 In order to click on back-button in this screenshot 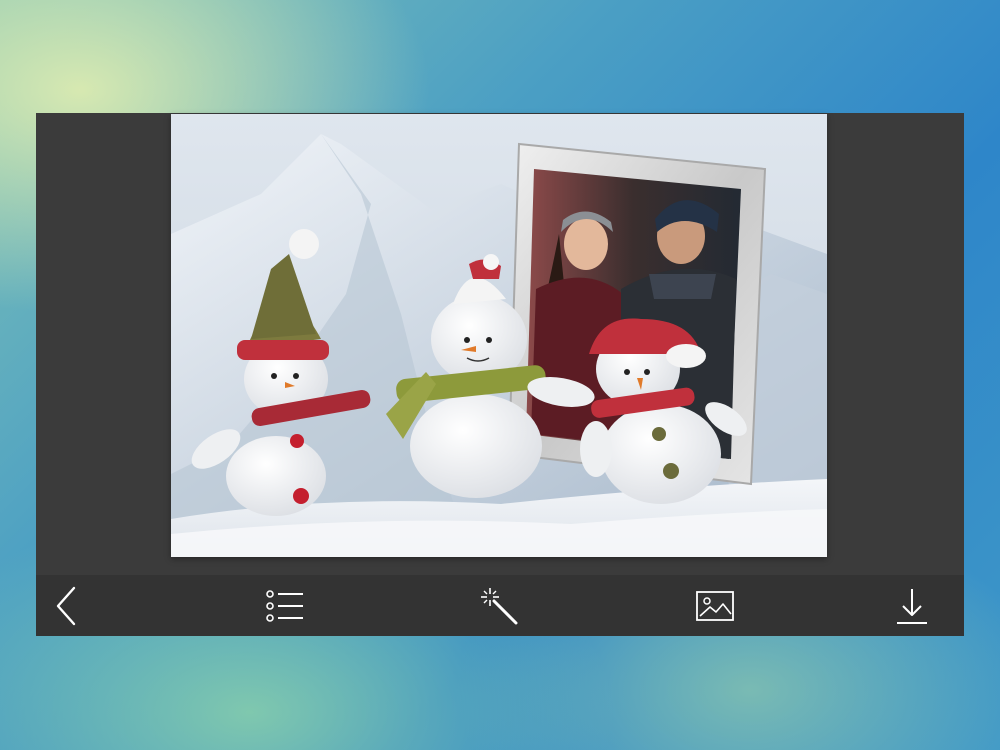, I will do `click(67, 606)`.